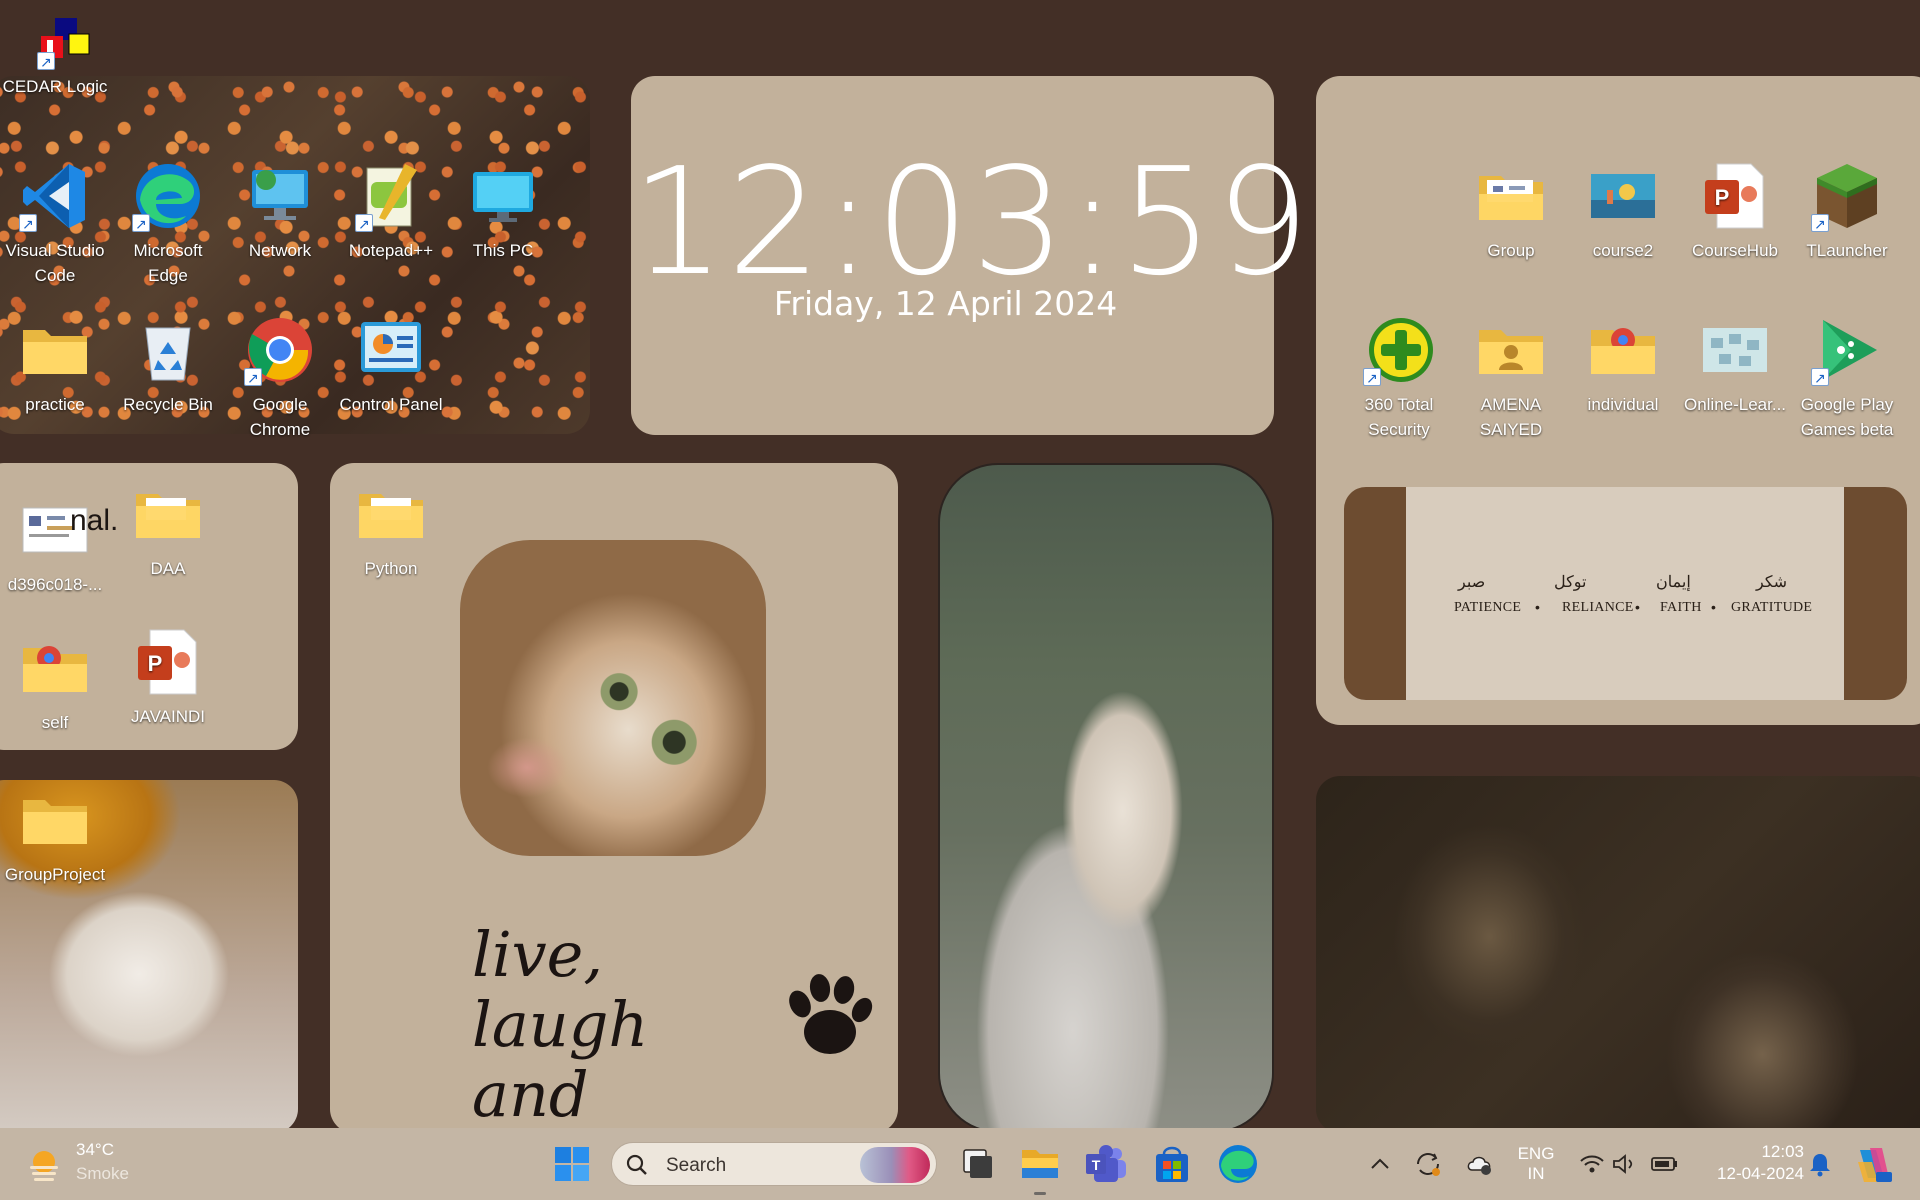 This screenshot has width=1920, height=1200. Describe the element at coordinates (1623, 404) in the screenshot. I see `icon-label: individual` at that location.